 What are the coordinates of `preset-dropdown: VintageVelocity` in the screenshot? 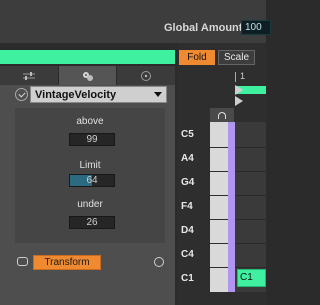 It's located at (98, 94).